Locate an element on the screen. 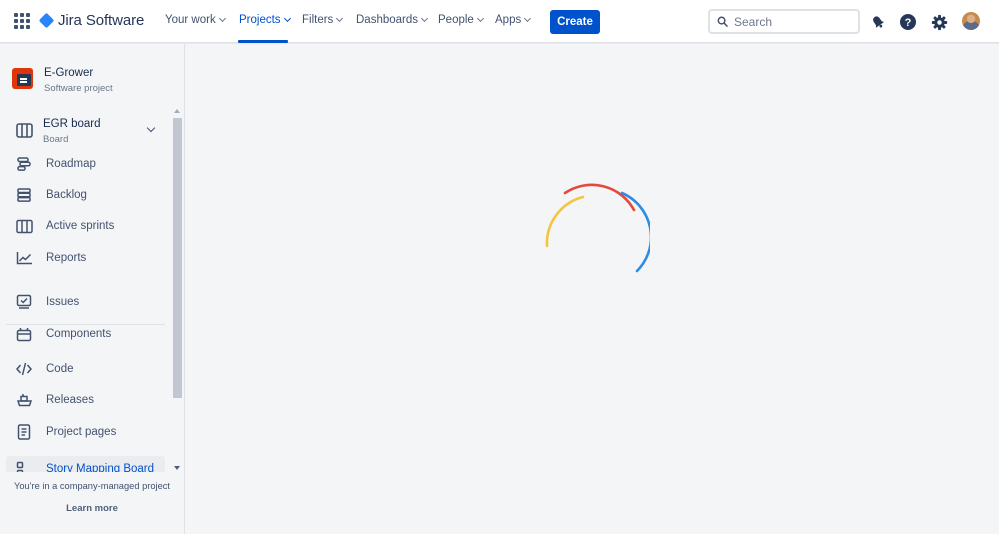 Image resolution: width=999 pixels, height=534 pixels. components-icon is located at coordinates (24, 334).